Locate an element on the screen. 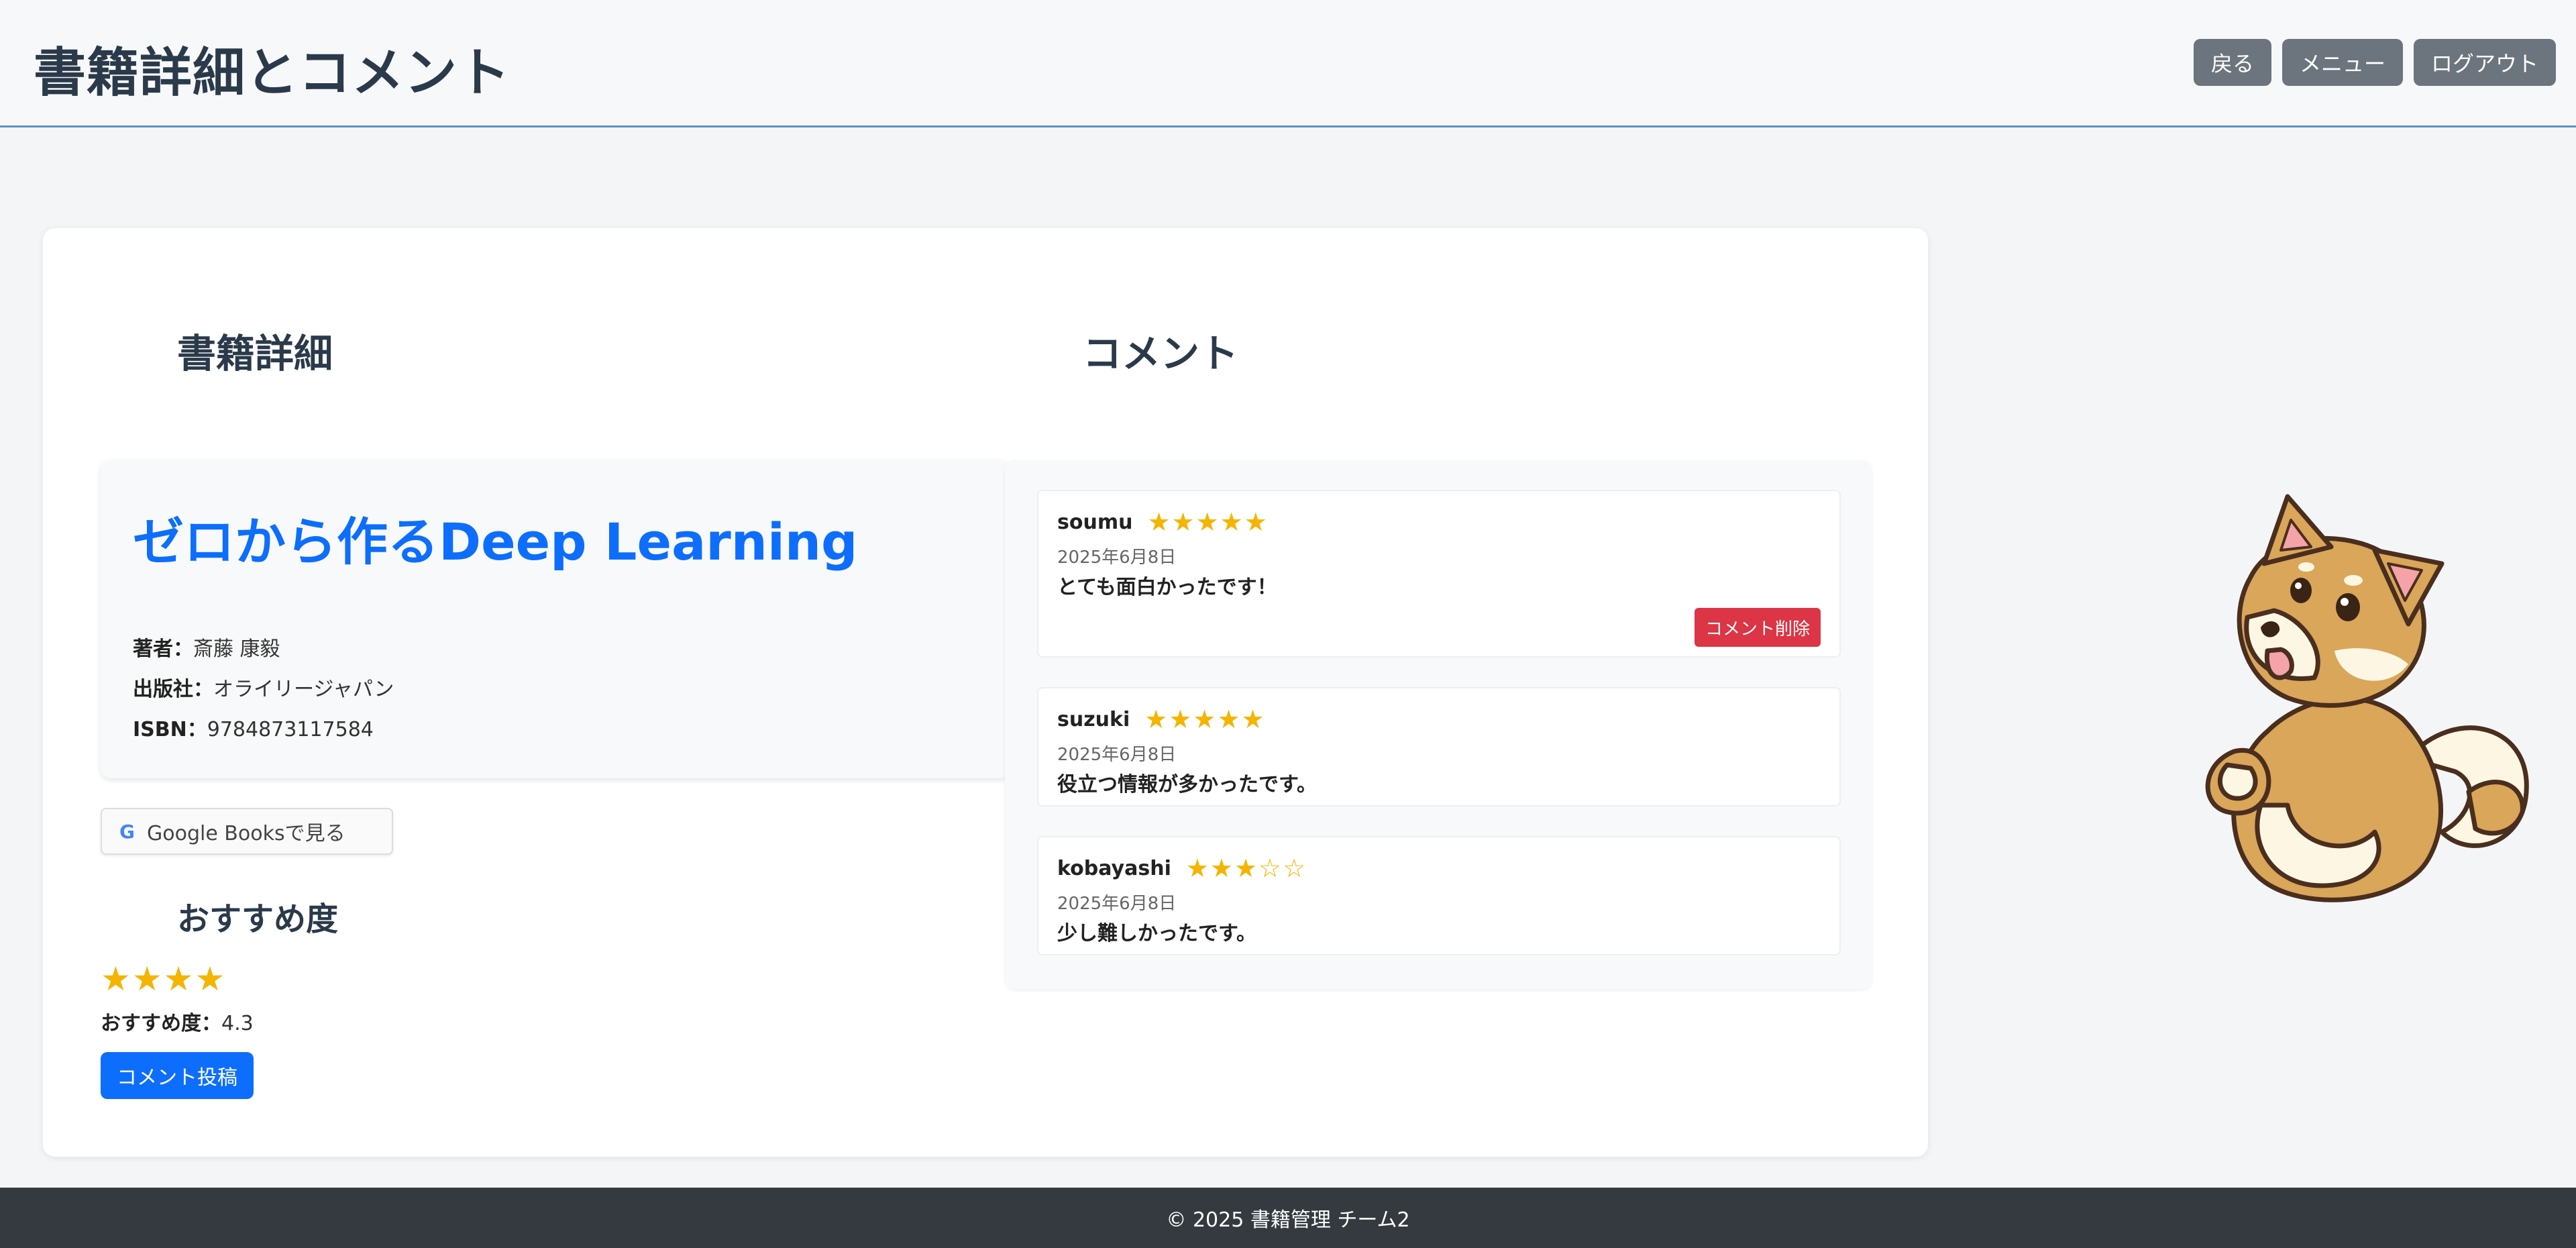 This screenshot has height=1248, width=2576. comment-user: soumu is located at coordinates (1095, 522).